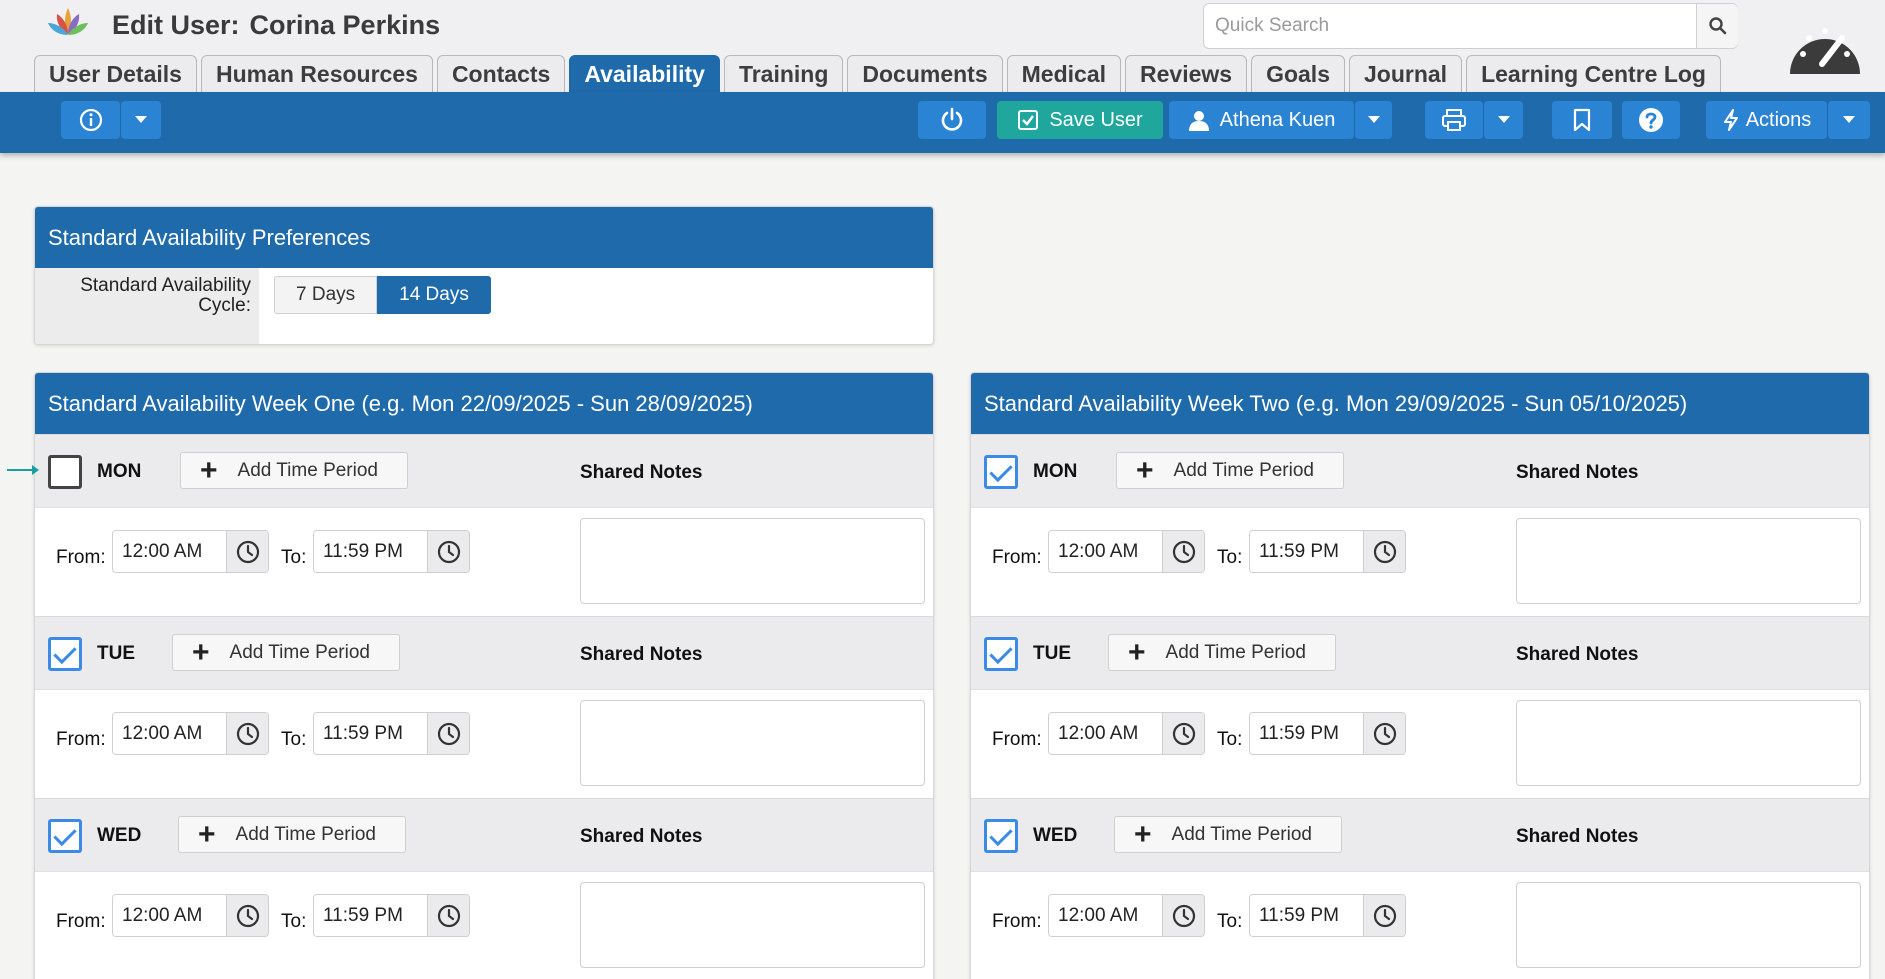  What do you see at coordinates (783, 73) in the screenshot?
I see `tab-training: Training` at bounding box center [783, 73].